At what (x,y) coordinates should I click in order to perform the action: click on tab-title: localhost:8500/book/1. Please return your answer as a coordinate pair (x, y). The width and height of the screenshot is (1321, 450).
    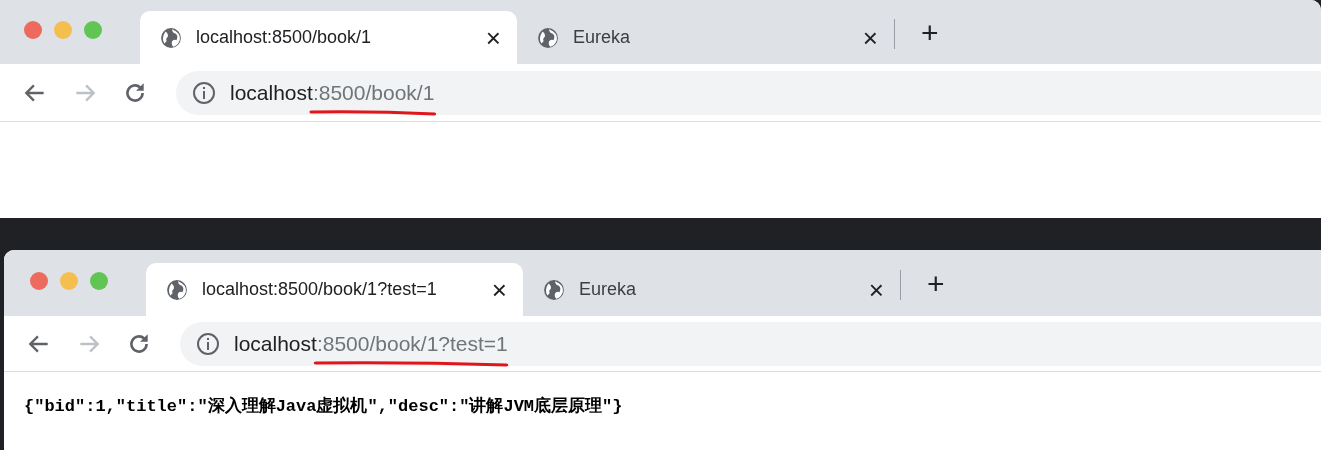
    Looking at the image, I should click on (284, 37).